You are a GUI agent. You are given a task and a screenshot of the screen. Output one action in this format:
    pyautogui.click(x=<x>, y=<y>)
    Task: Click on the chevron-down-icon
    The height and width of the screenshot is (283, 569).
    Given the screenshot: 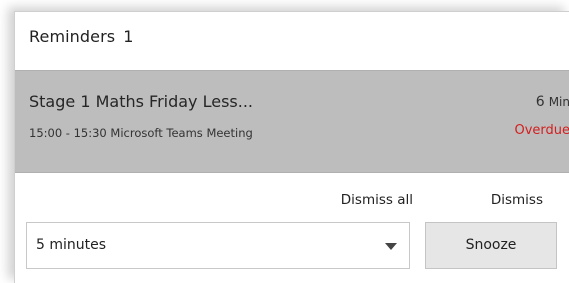 What is the action you would take?
    pyautogui.click(x=391, y=246)
    